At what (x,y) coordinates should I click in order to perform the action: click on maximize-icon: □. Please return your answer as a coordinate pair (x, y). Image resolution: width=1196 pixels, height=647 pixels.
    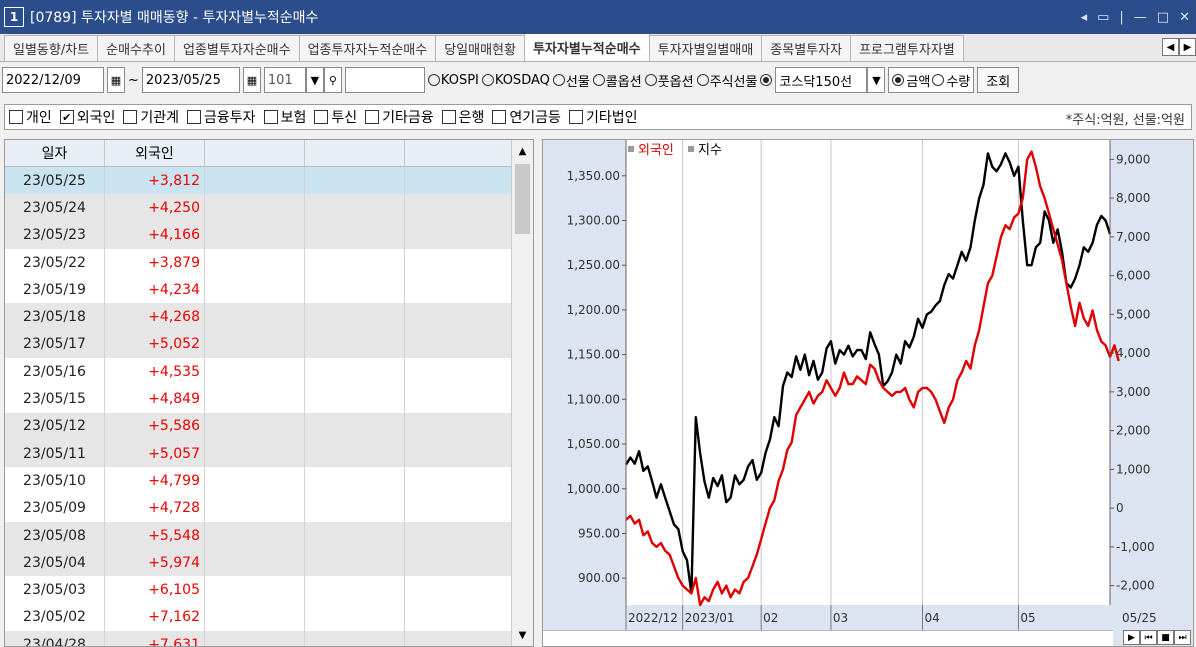
    Looking at the image, I should click on (1163, 17).